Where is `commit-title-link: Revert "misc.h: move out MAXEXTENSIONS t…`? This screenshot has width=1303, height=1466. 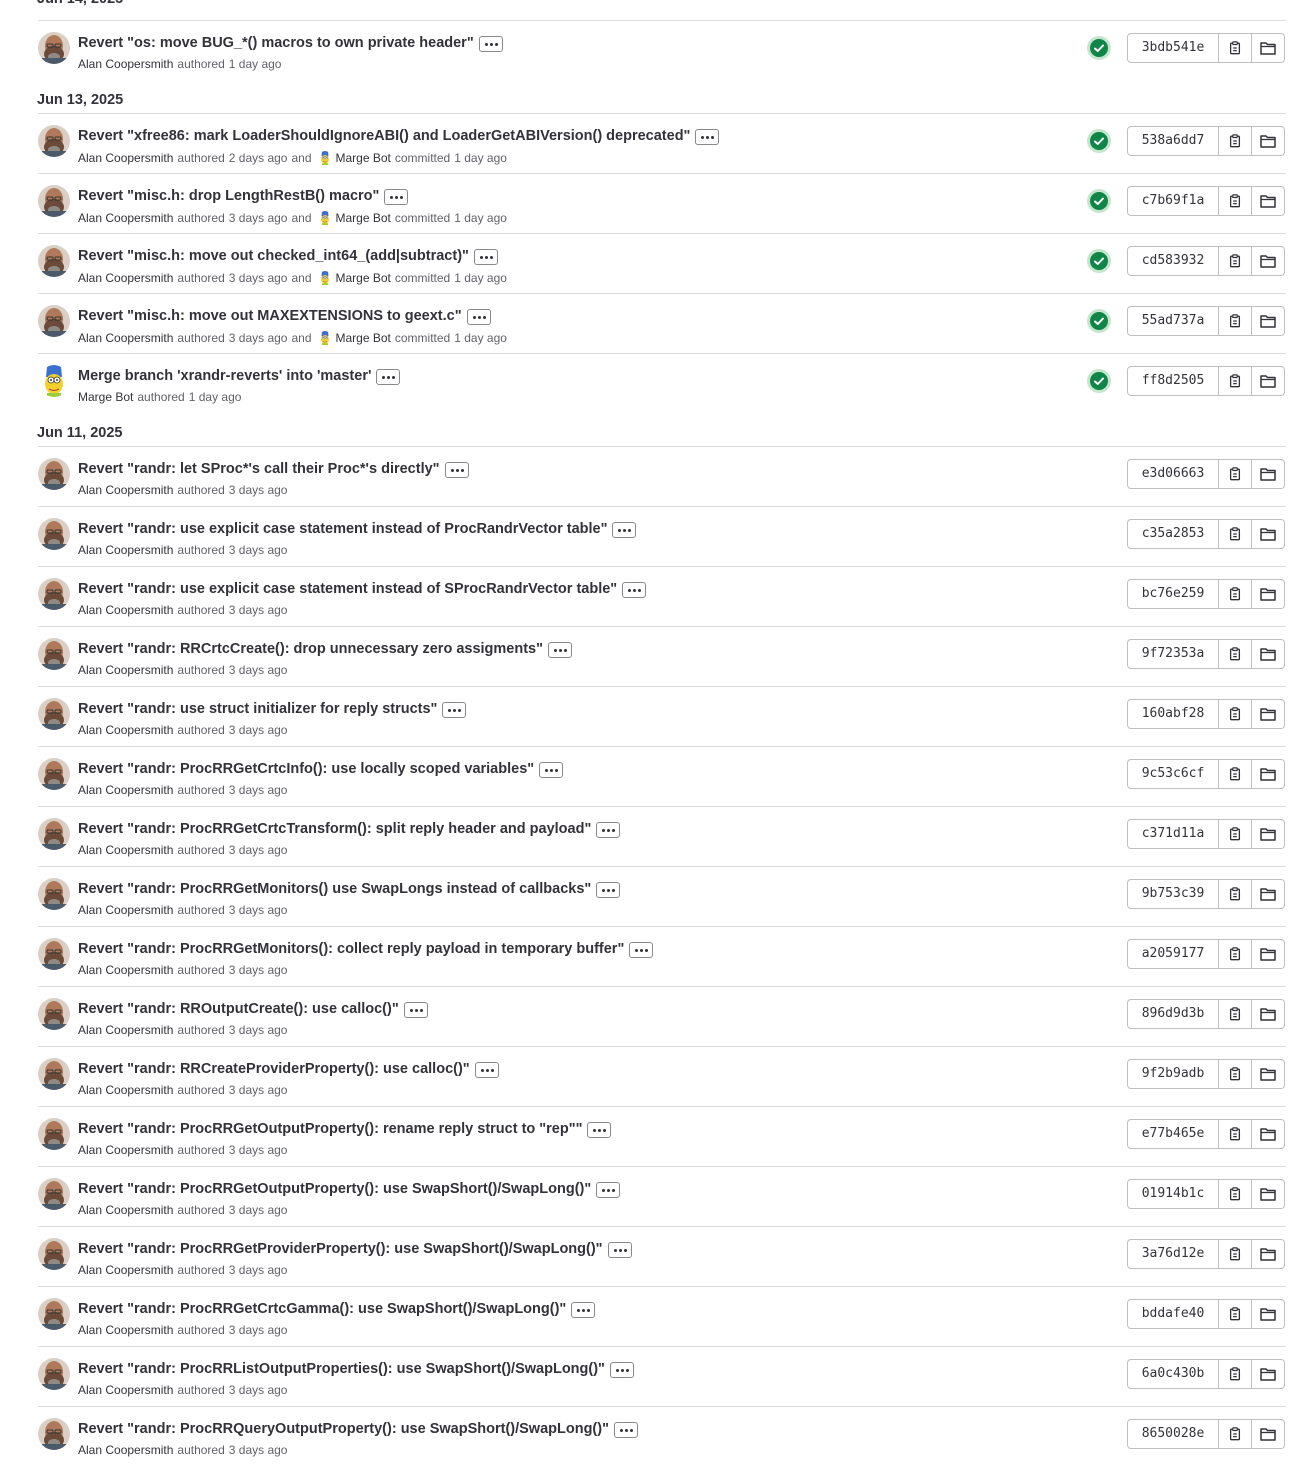 commit-title-link: Revert "misc.h: move out MAXEXTENSIONS t… is located at coordinates (270, 316).